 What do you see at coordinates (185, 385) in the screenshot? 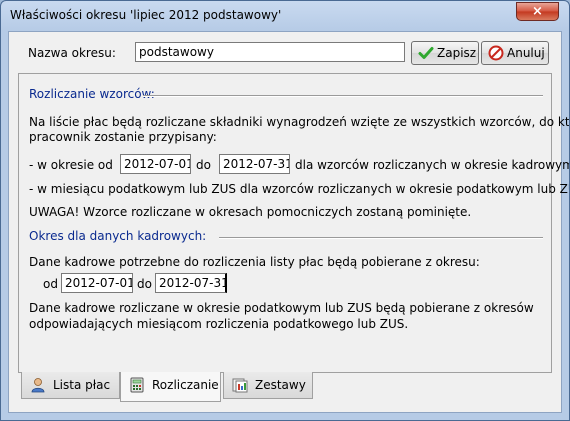
I see `tab-label: Rozliczanie` at bounding box center [185, 385].